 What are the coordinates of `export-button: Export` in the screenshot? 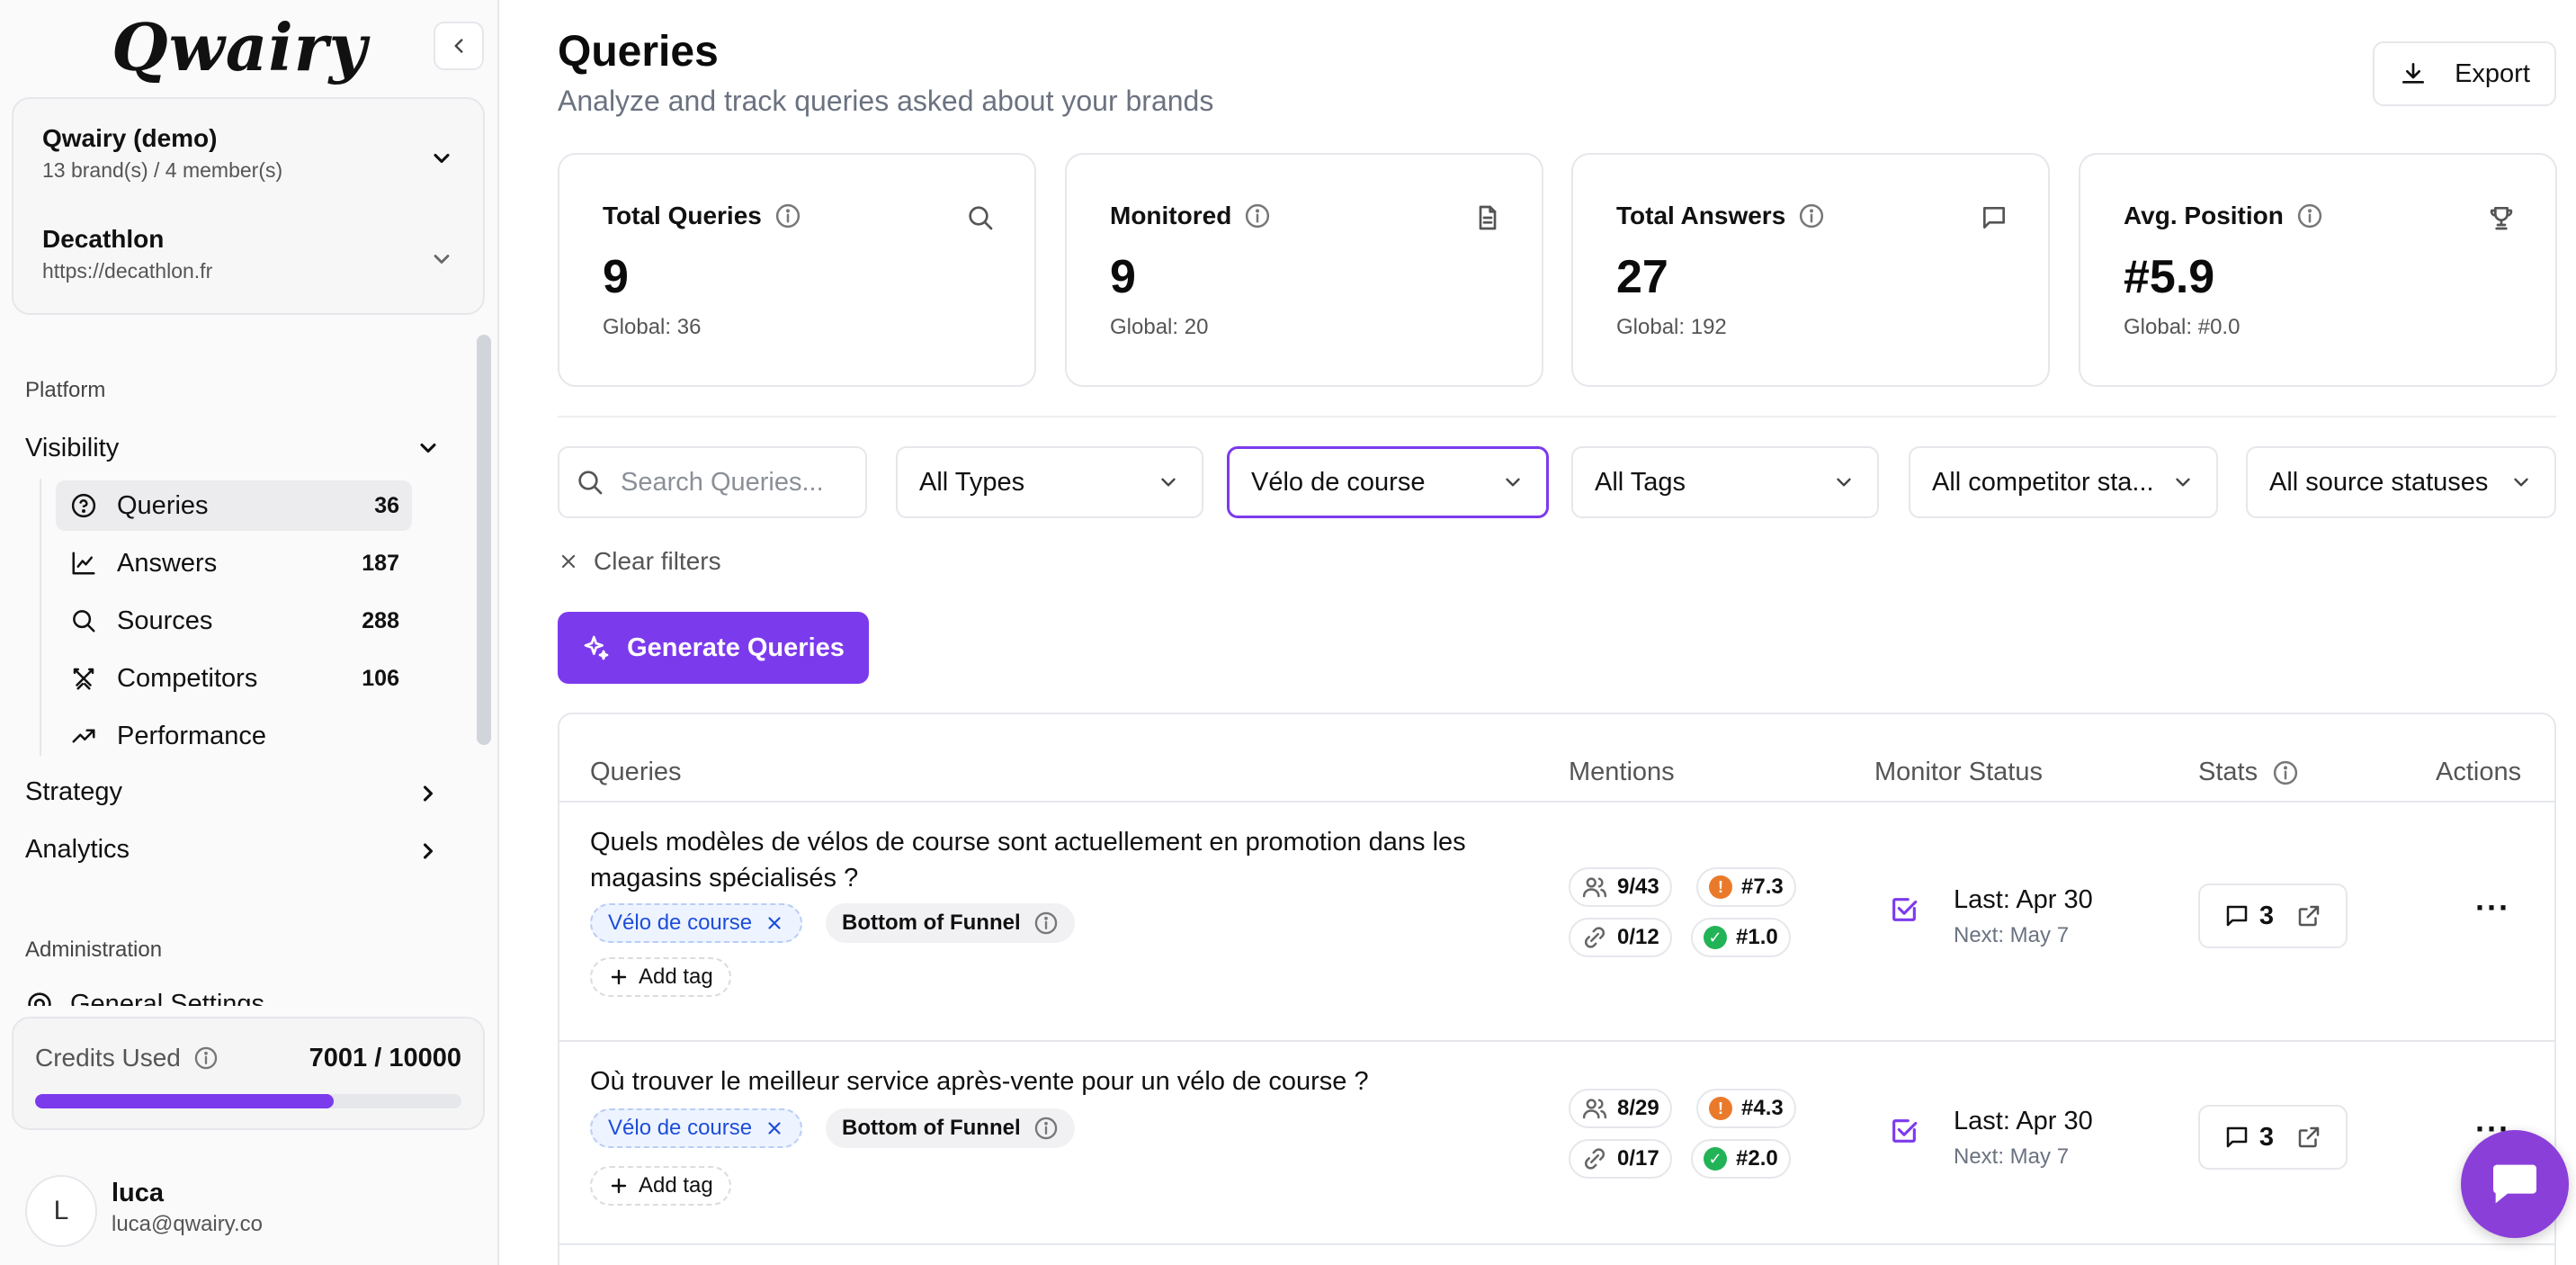 It's located at (2464, 74).